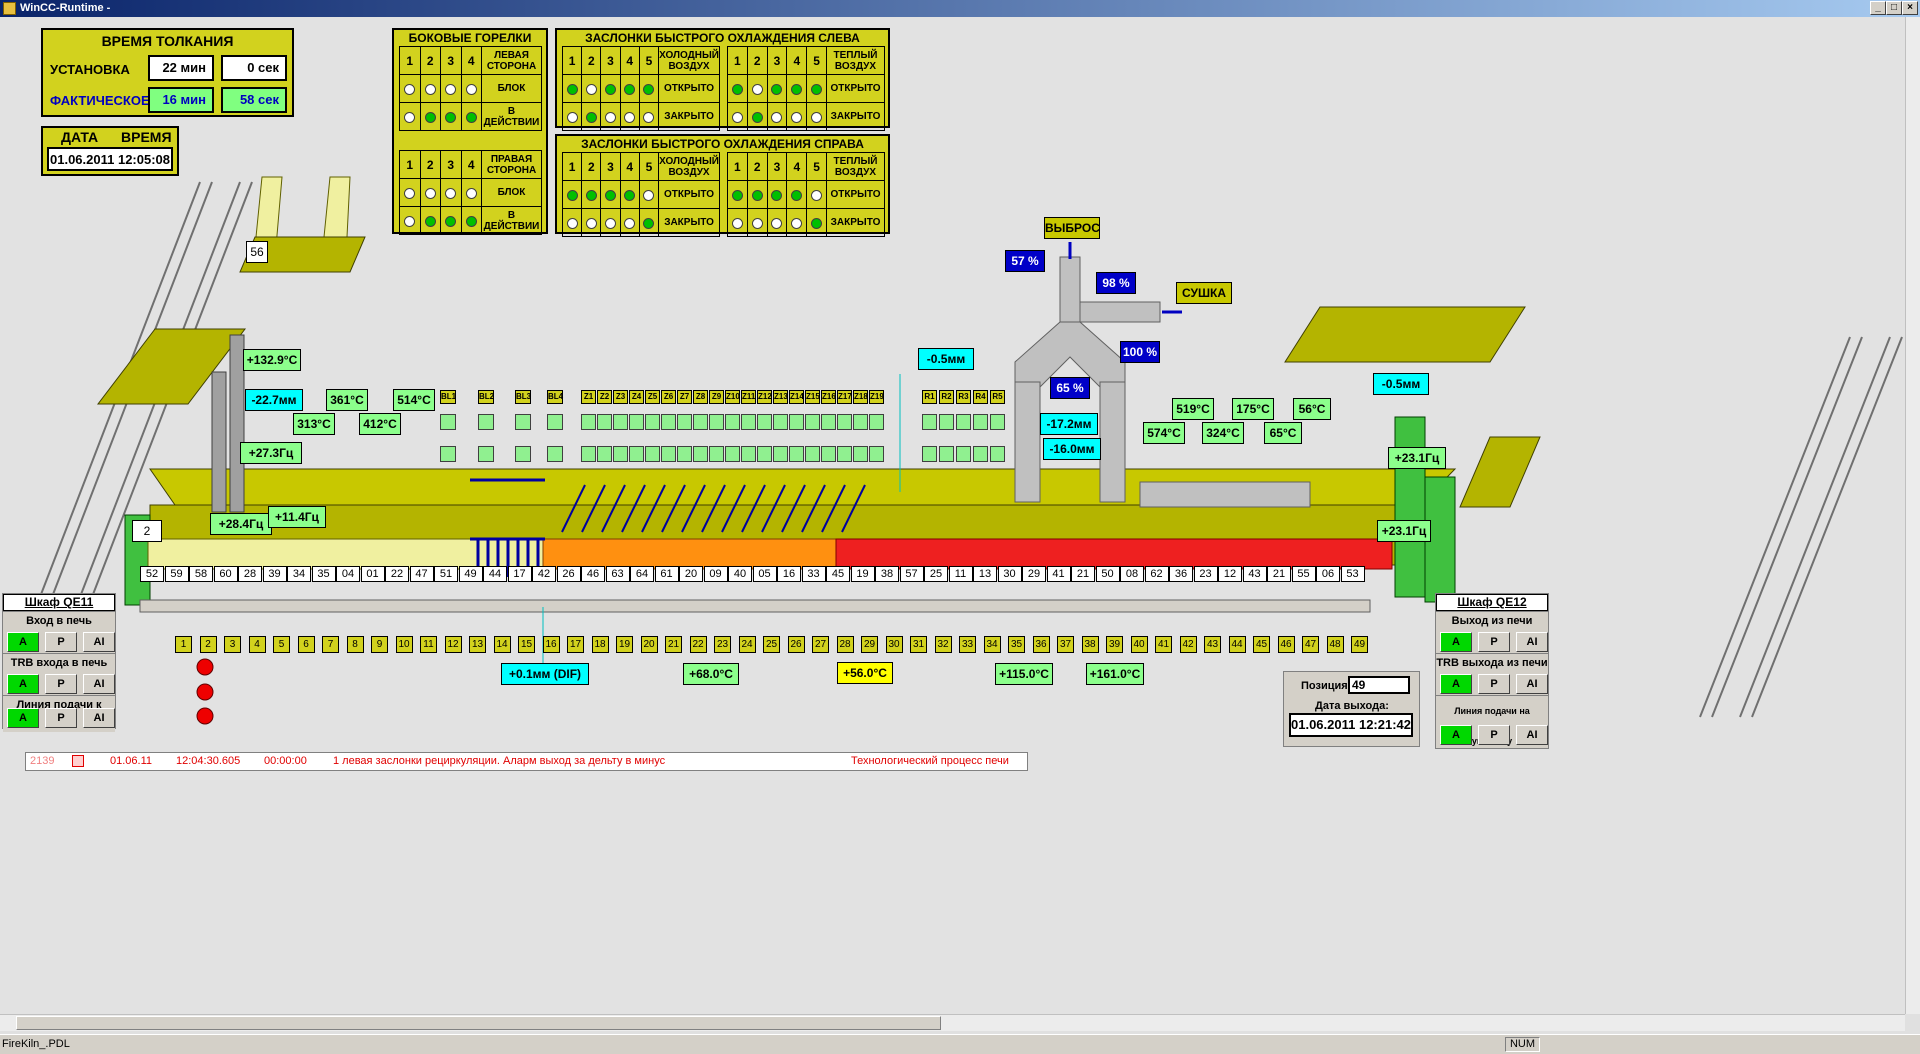 The height and width of the screenshot is (1054, 1920). I want to click on kiln-car: 61, so click(666, 574).